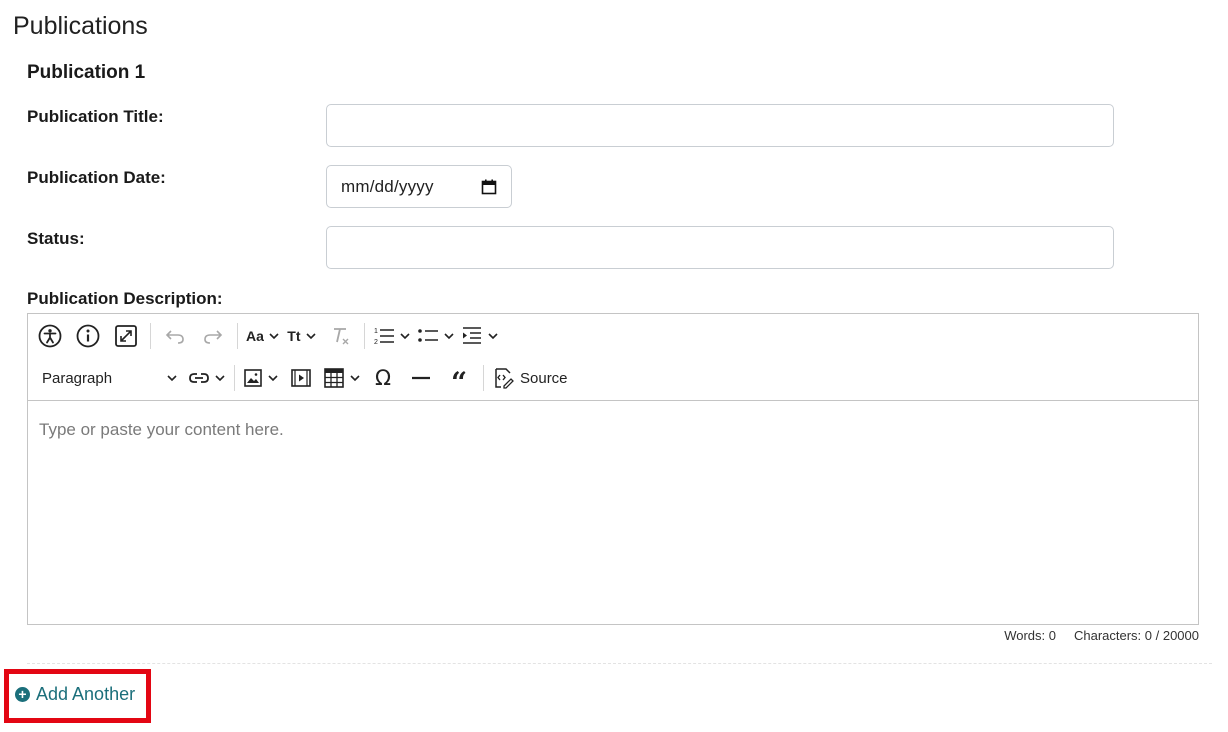 The image size is (1228, 732). I want to click on font-size-icon: Tt, so click(302, 336).